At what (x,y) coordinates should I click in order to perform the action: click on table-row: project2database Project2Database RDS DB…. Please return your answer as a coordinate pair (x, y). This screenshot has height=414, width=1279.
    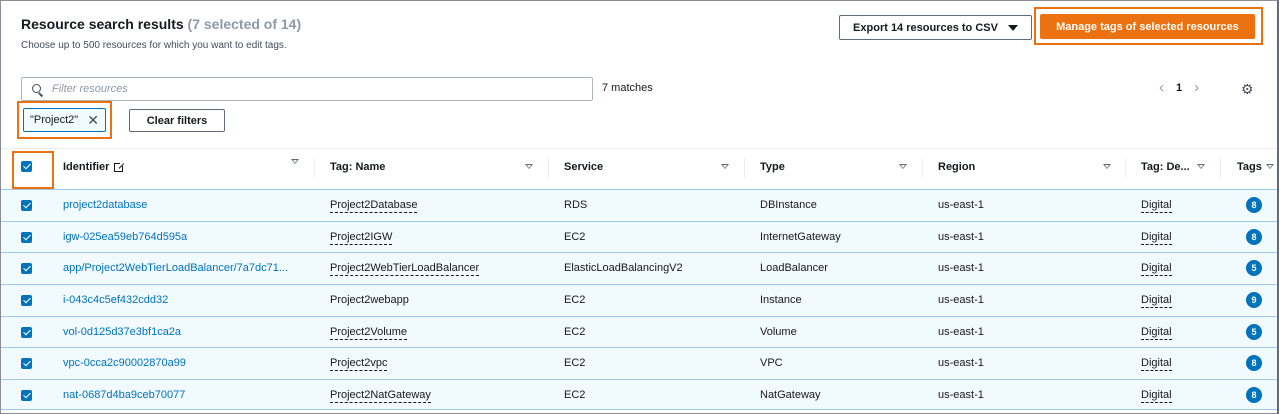
    Looking at the image, I should click on (639, 204).